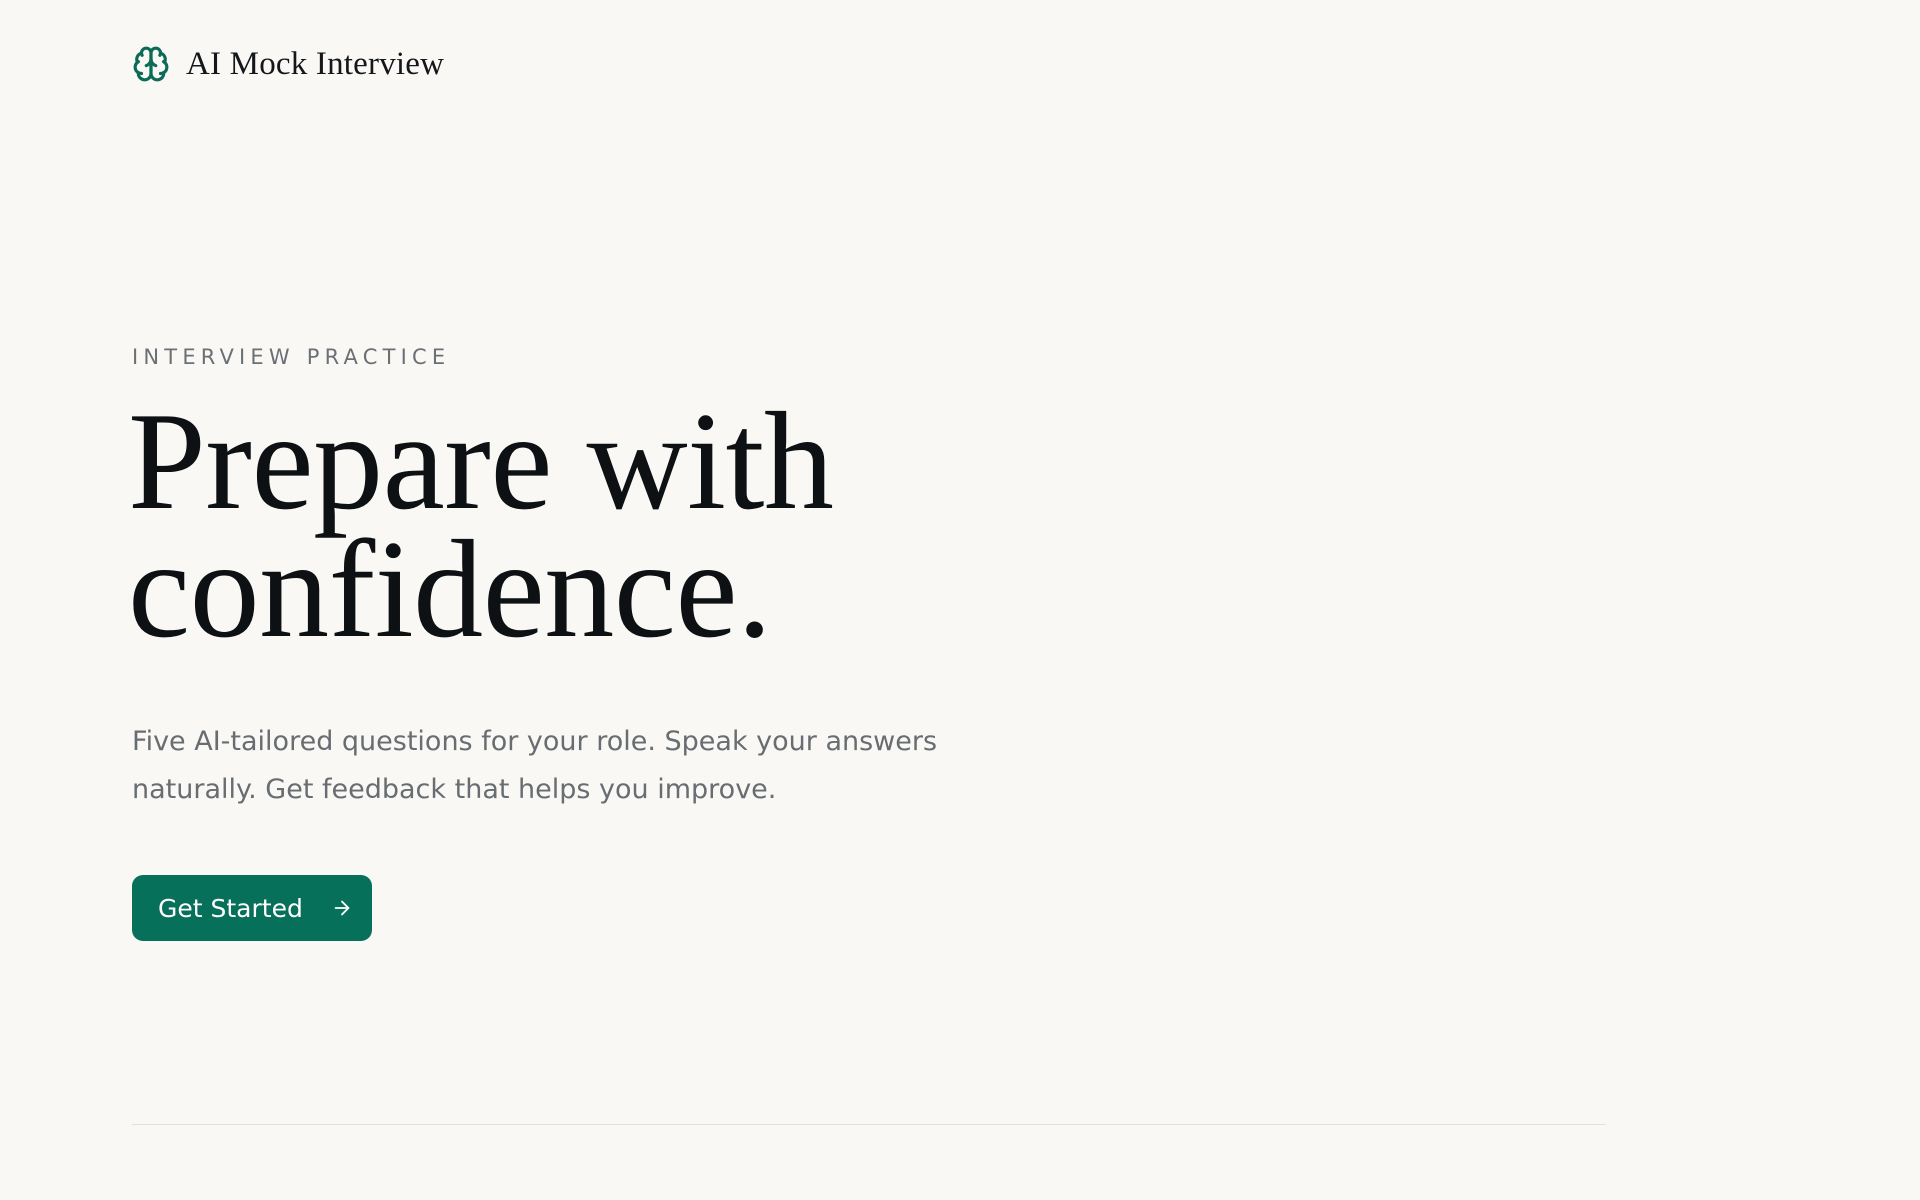 The height and width of the screenshot is (1200, 1920). I want to click on site-header: AI Mock Interview, so click(288, 64).